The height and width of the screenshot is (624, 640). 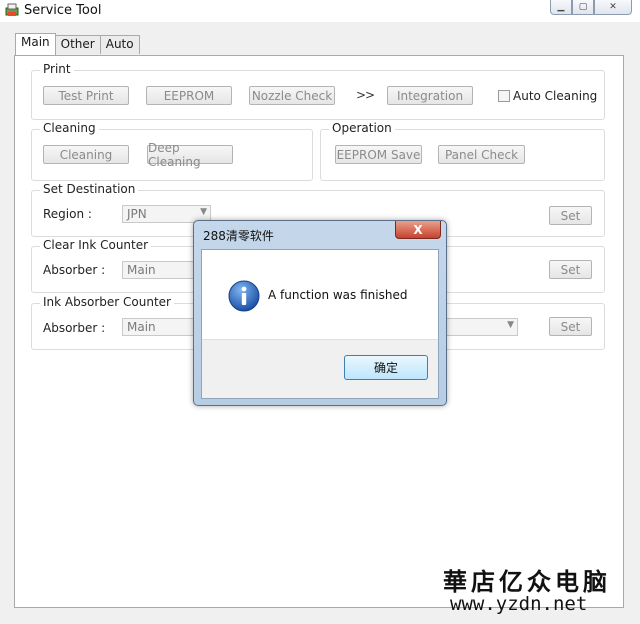 I want to click on auto-cleaning-label: Auto Cleaning, so click(x=555, y=96).